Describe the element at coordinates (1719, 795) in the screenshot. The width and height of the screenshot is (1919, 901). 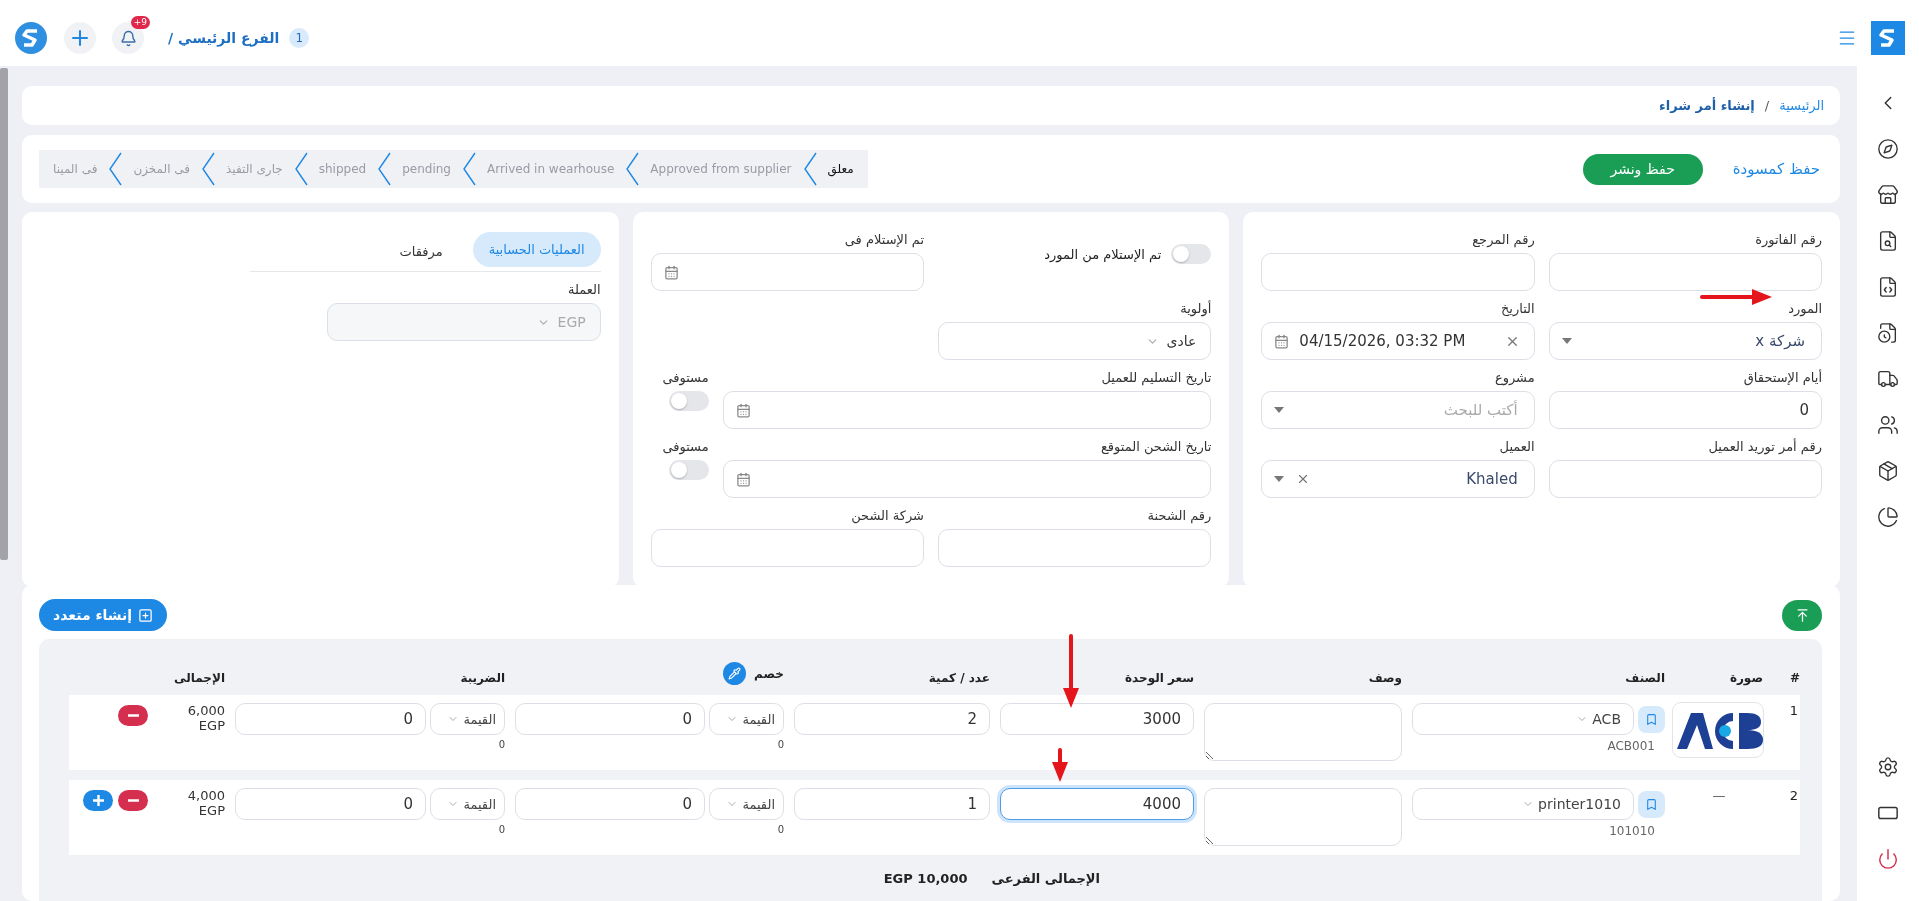
I see `no-image-text: —` at that location.